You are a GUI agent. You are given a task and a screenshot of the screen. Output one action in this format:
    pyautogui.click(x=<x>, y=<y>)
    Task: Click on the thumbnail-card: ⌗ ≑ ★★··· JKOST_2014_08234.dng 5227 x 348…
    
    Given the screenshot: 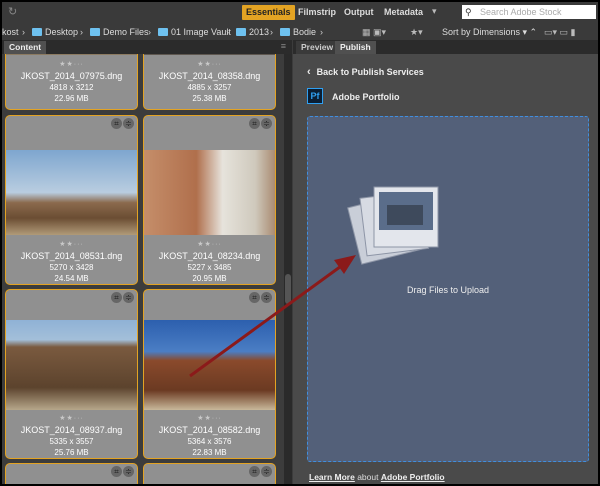 What is the action you would take?
    pyautogui.click(x=209, y=200)
    